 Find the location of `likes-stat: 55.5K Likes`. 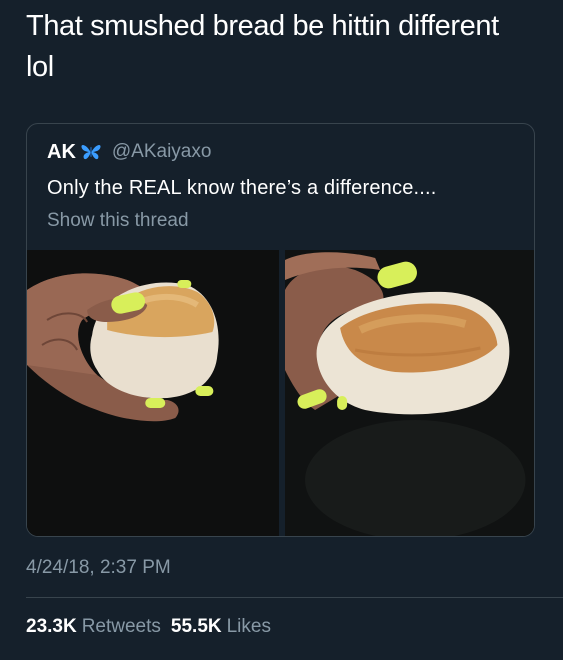

likes-stat: 55.5K Likes is located at coordinates (221, 627).